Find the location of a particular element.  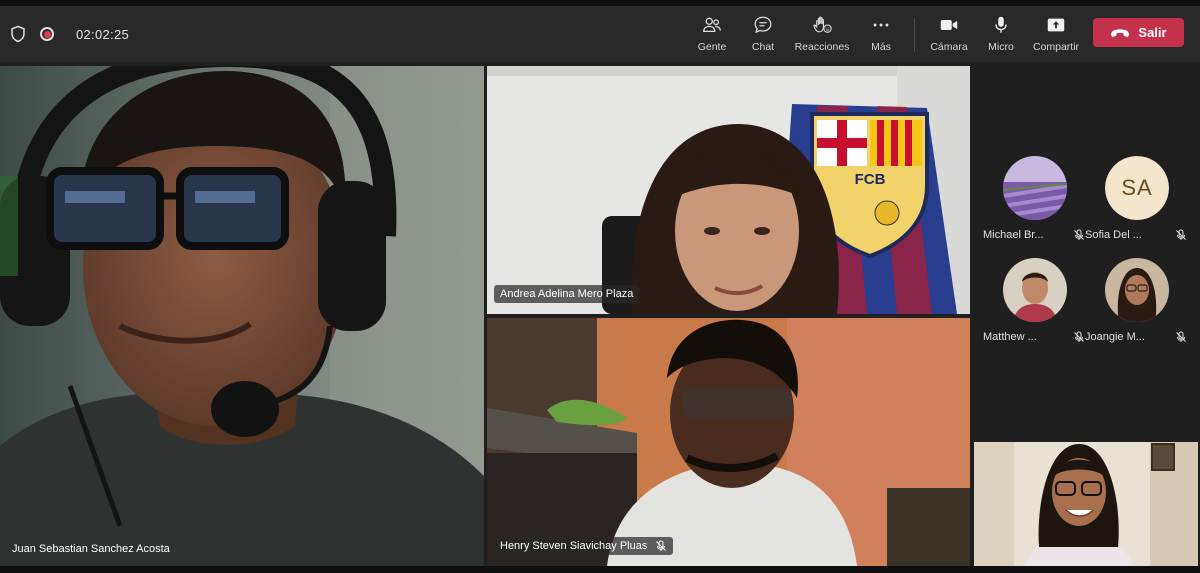

self-video is located at coordinates (1086, 504).